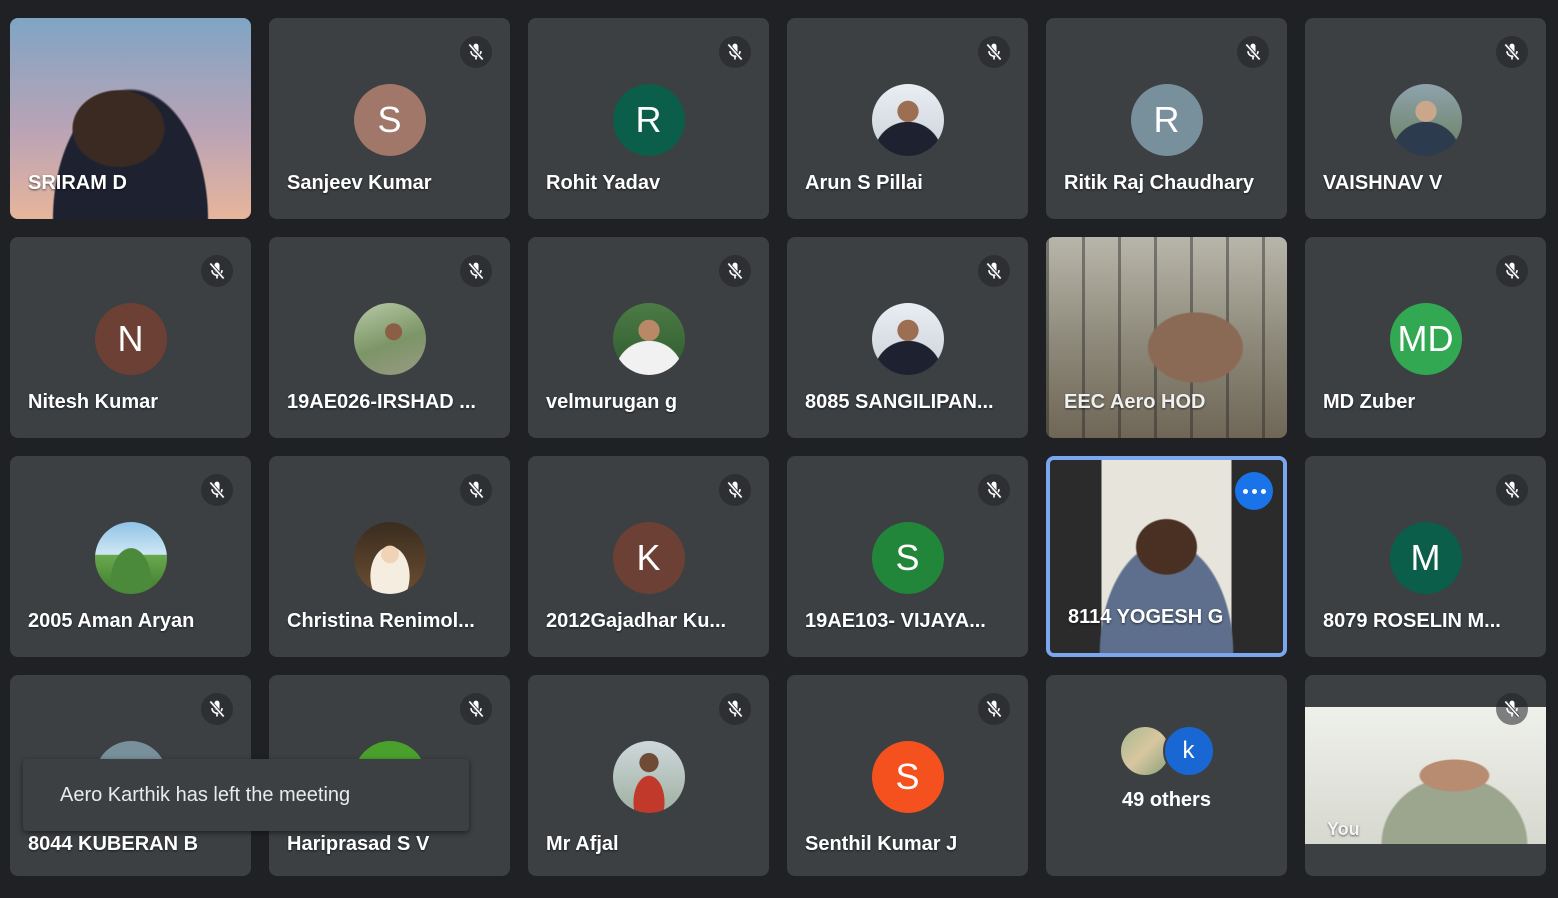 The image size is (1558, 898). I want to click on participant-tile-velmurugan: velmurugan g, so click(648, 337).